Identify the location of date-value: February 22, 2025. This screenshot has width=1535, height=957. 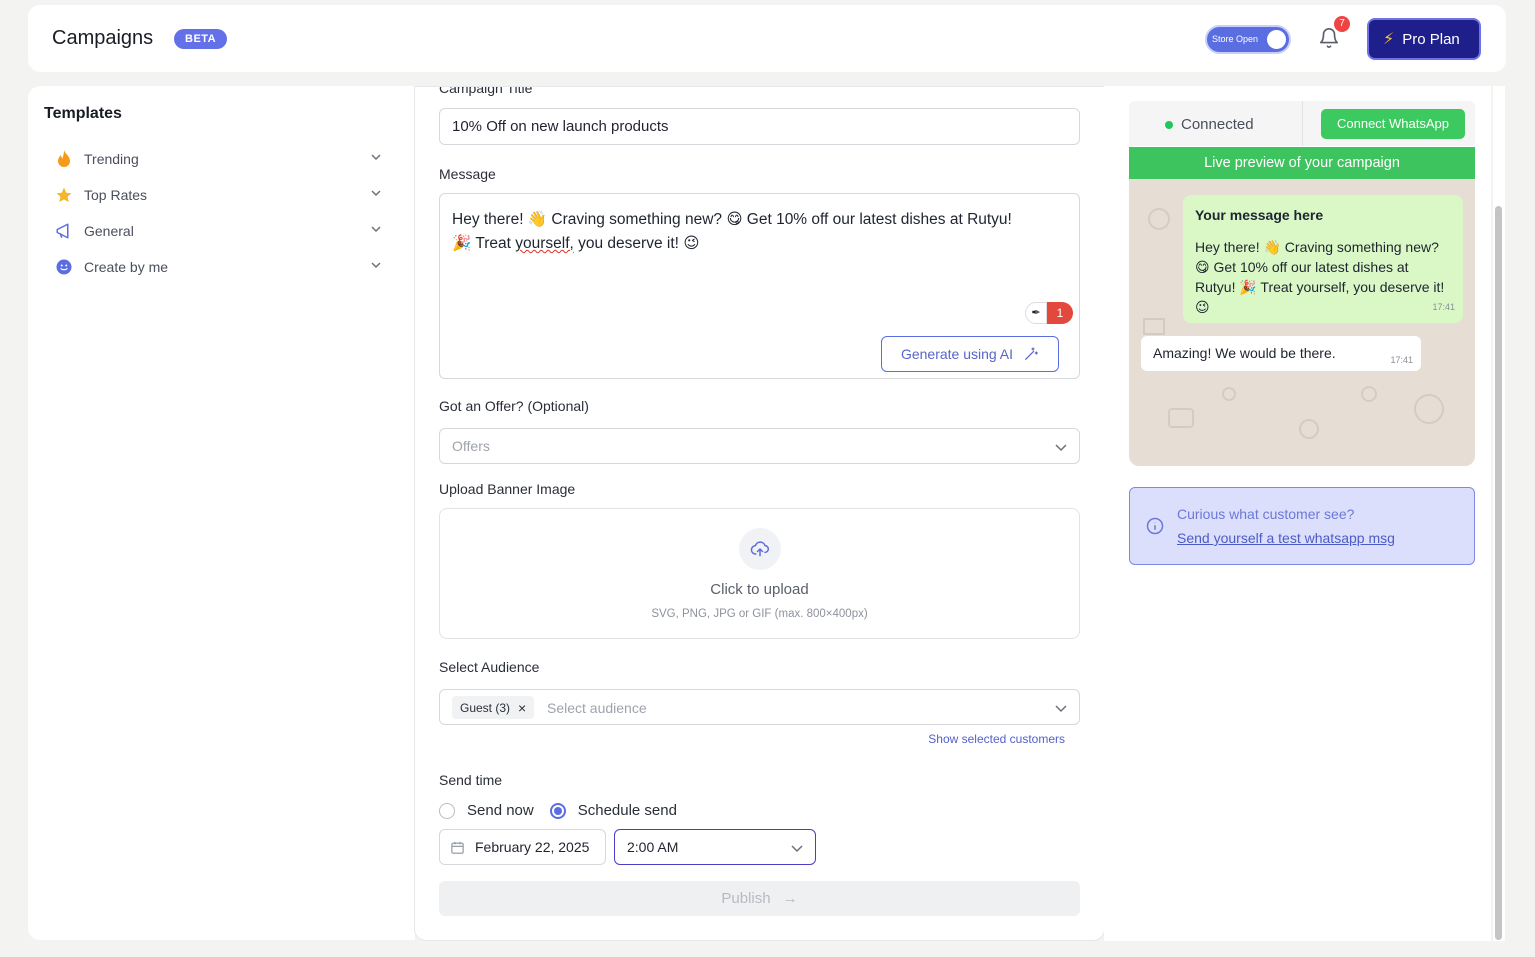
(532, 847).